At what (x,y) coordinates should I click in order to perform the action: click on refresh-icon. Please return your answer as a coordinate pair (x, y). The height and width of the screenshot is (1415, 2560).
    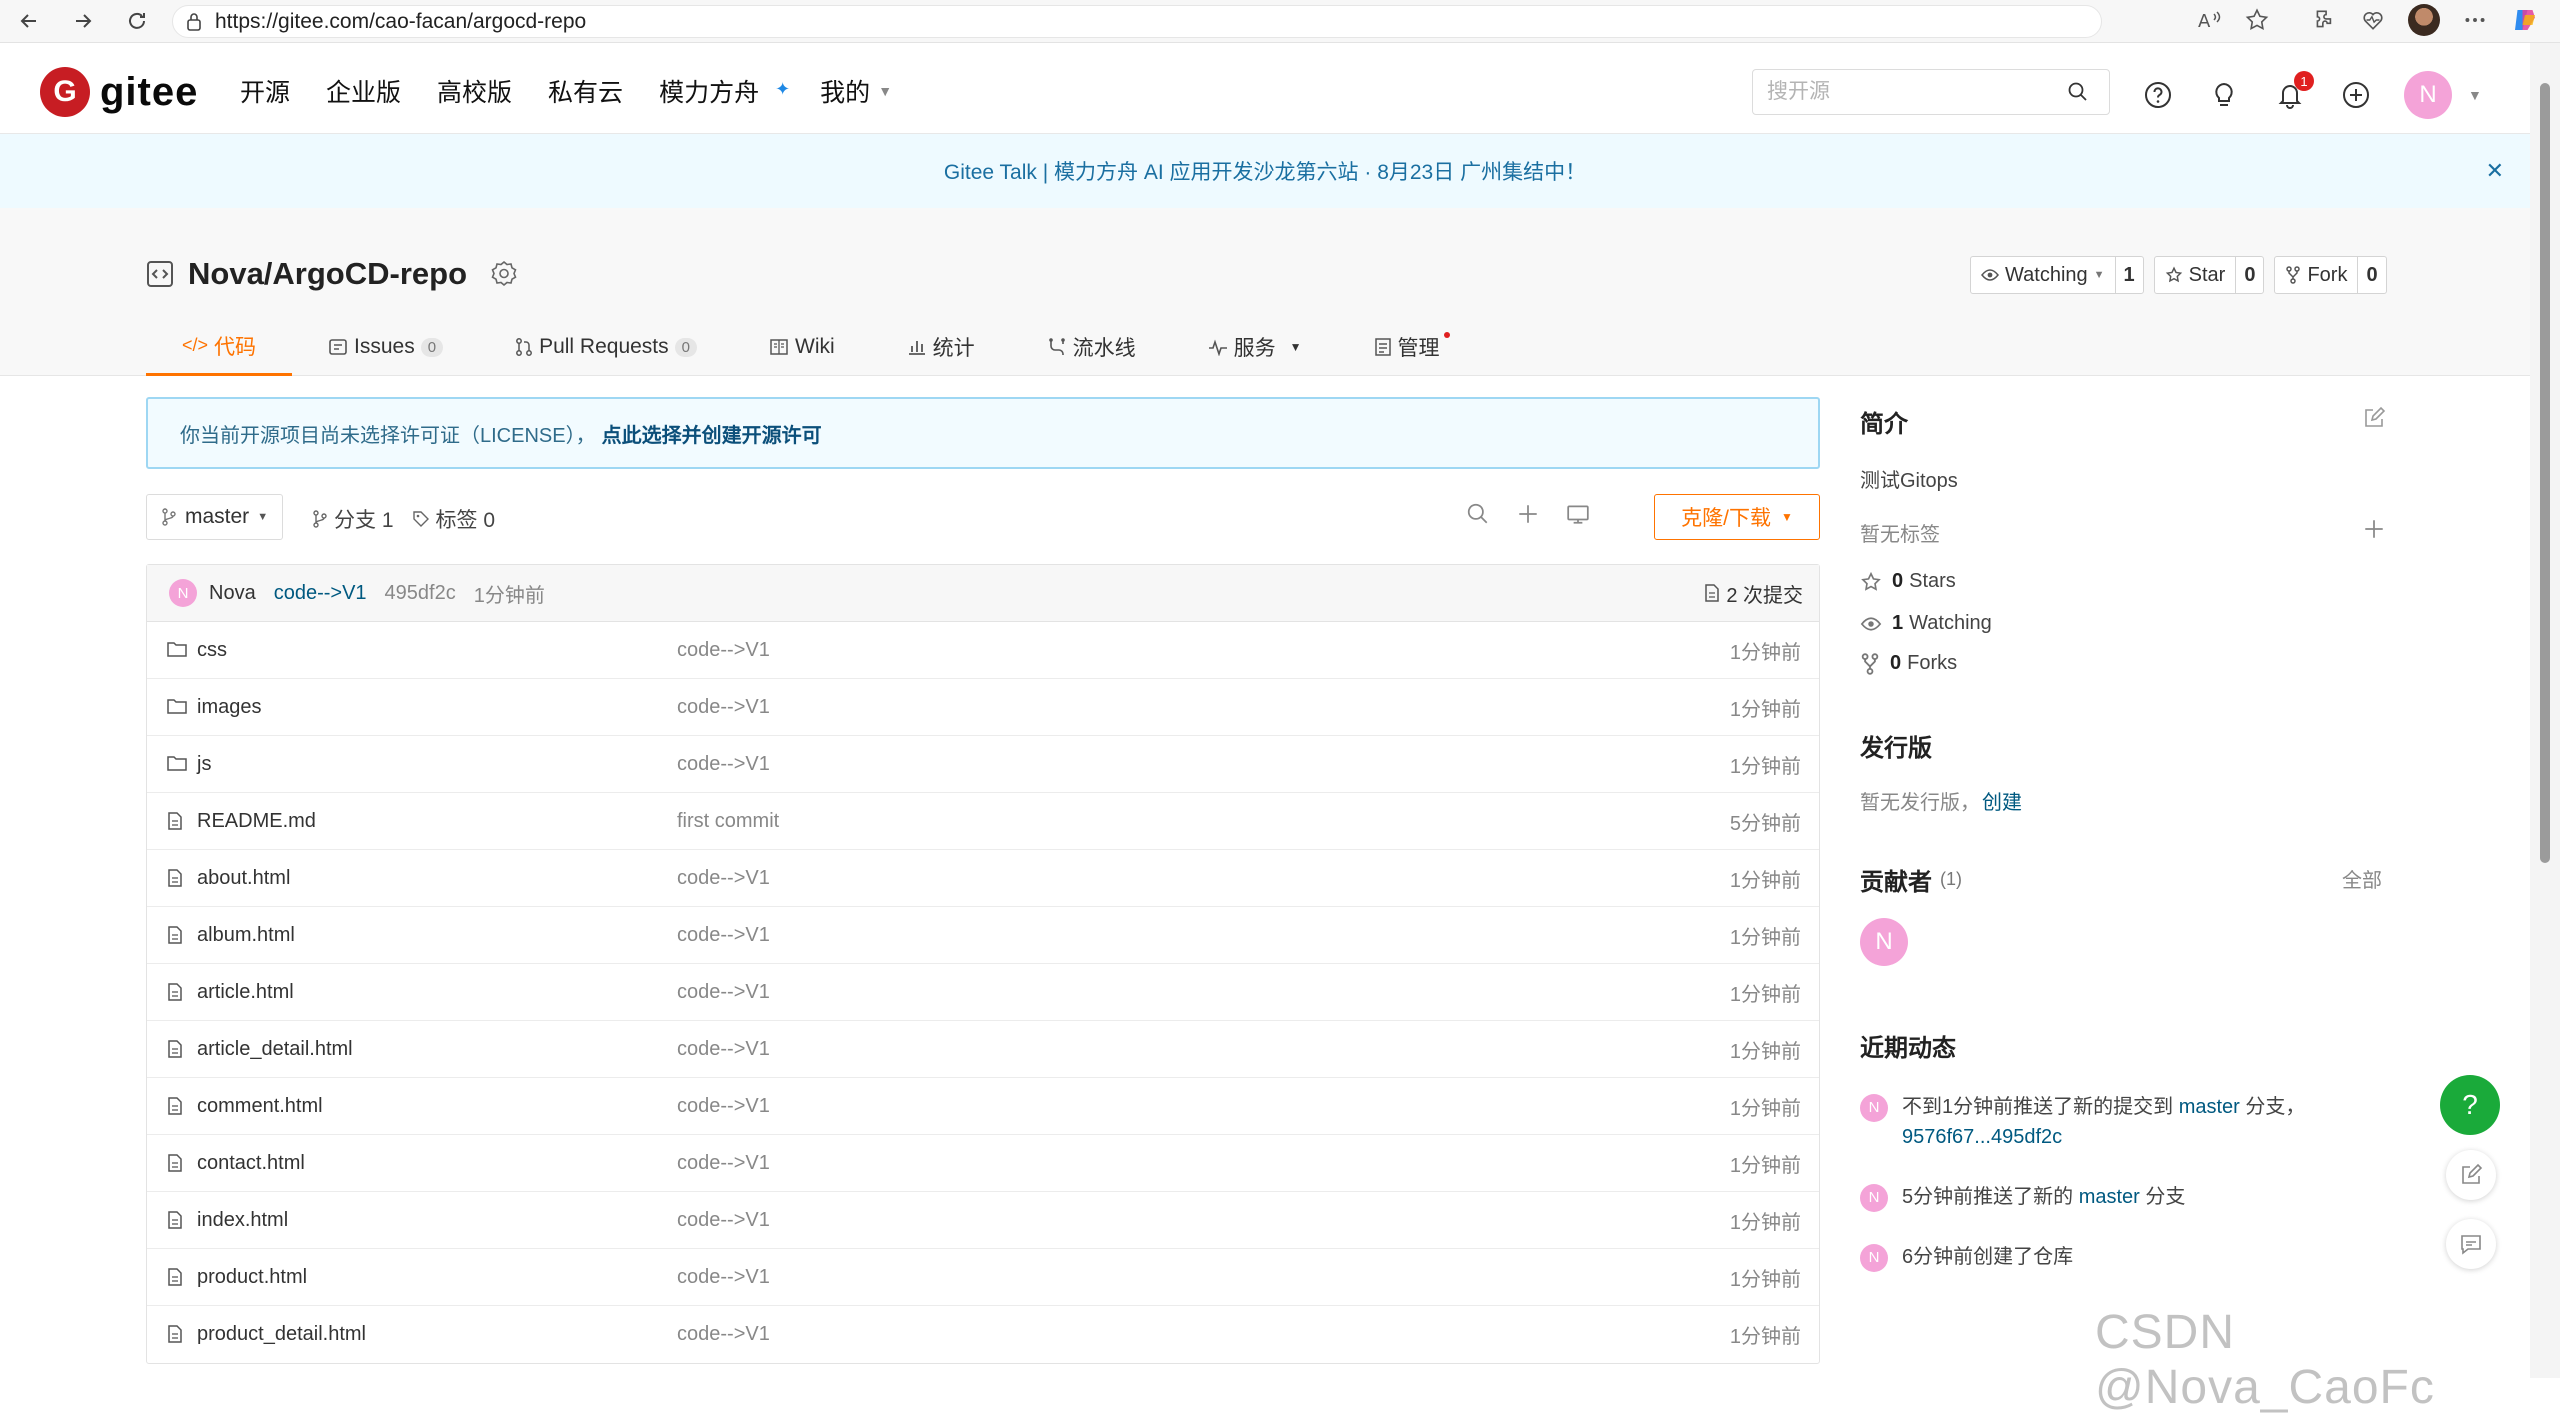
    Looking at the image, I should click on (137, 21).